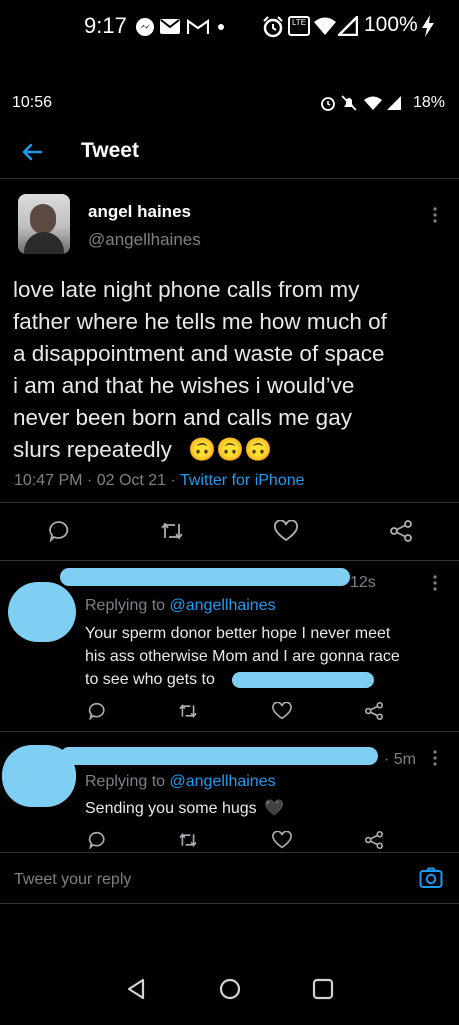 This screenshot has width=459, height=1025. I want to click on reply-input: Tweet your reply, so click(72, 880).